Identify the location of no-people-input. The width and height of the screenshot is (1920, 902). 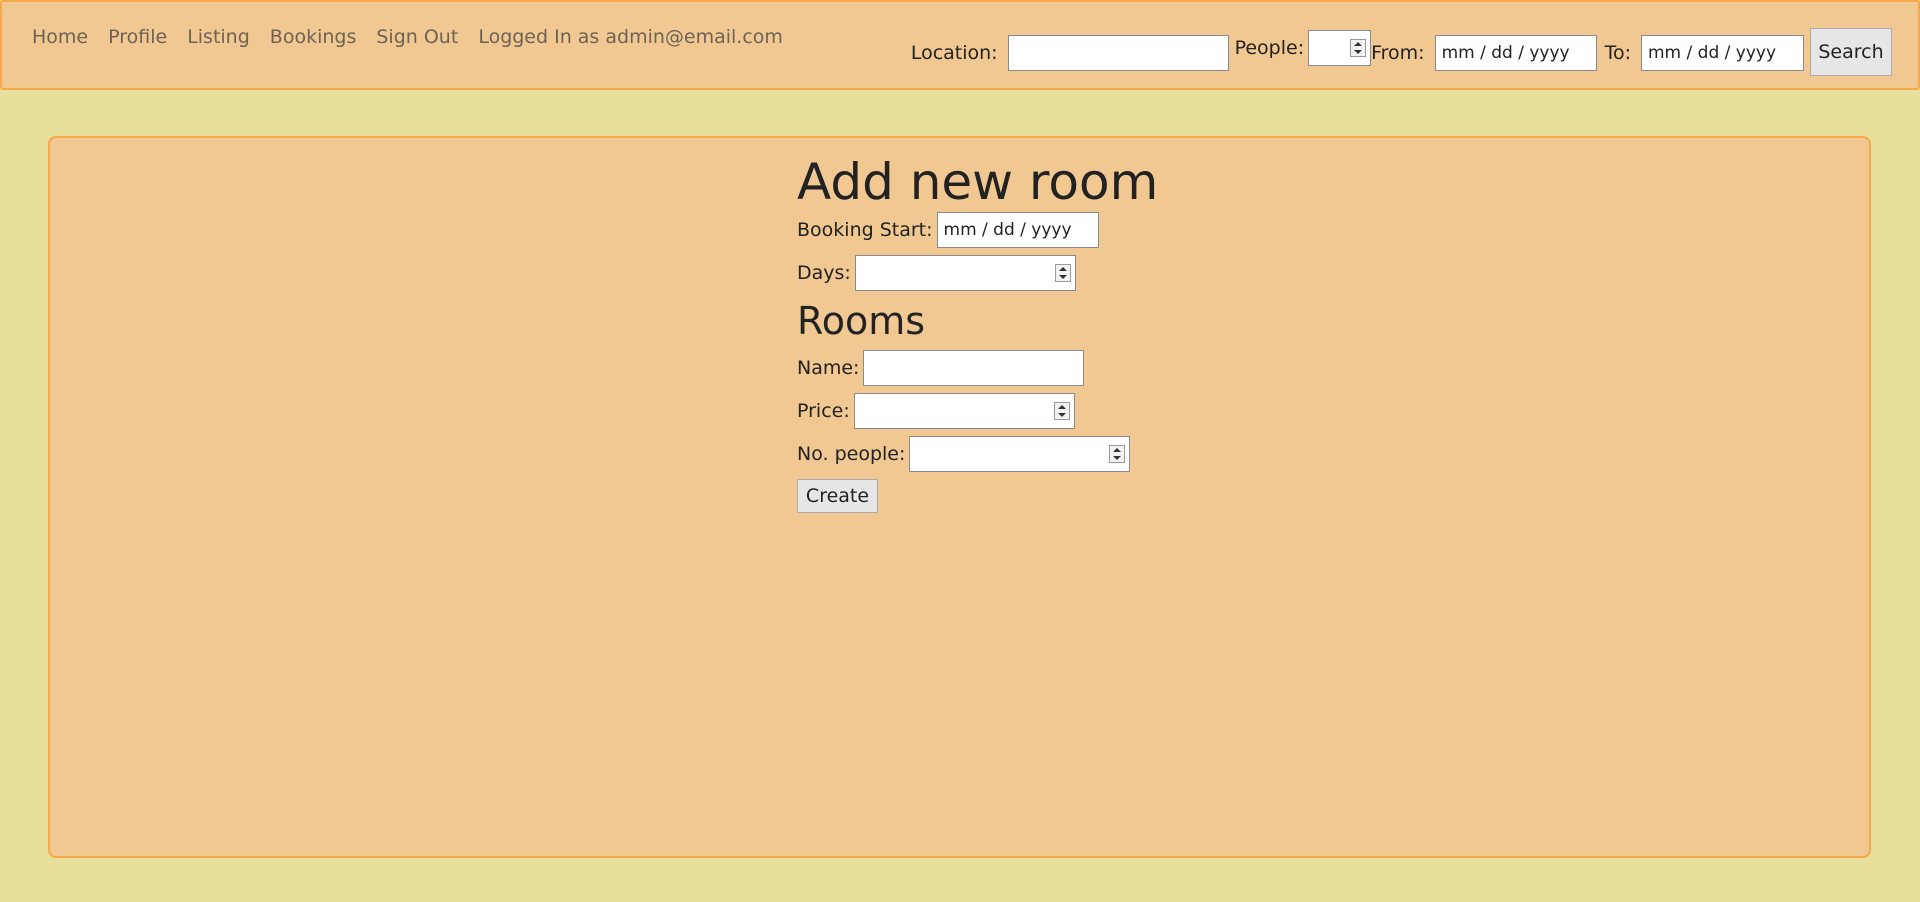
(1020, 454).